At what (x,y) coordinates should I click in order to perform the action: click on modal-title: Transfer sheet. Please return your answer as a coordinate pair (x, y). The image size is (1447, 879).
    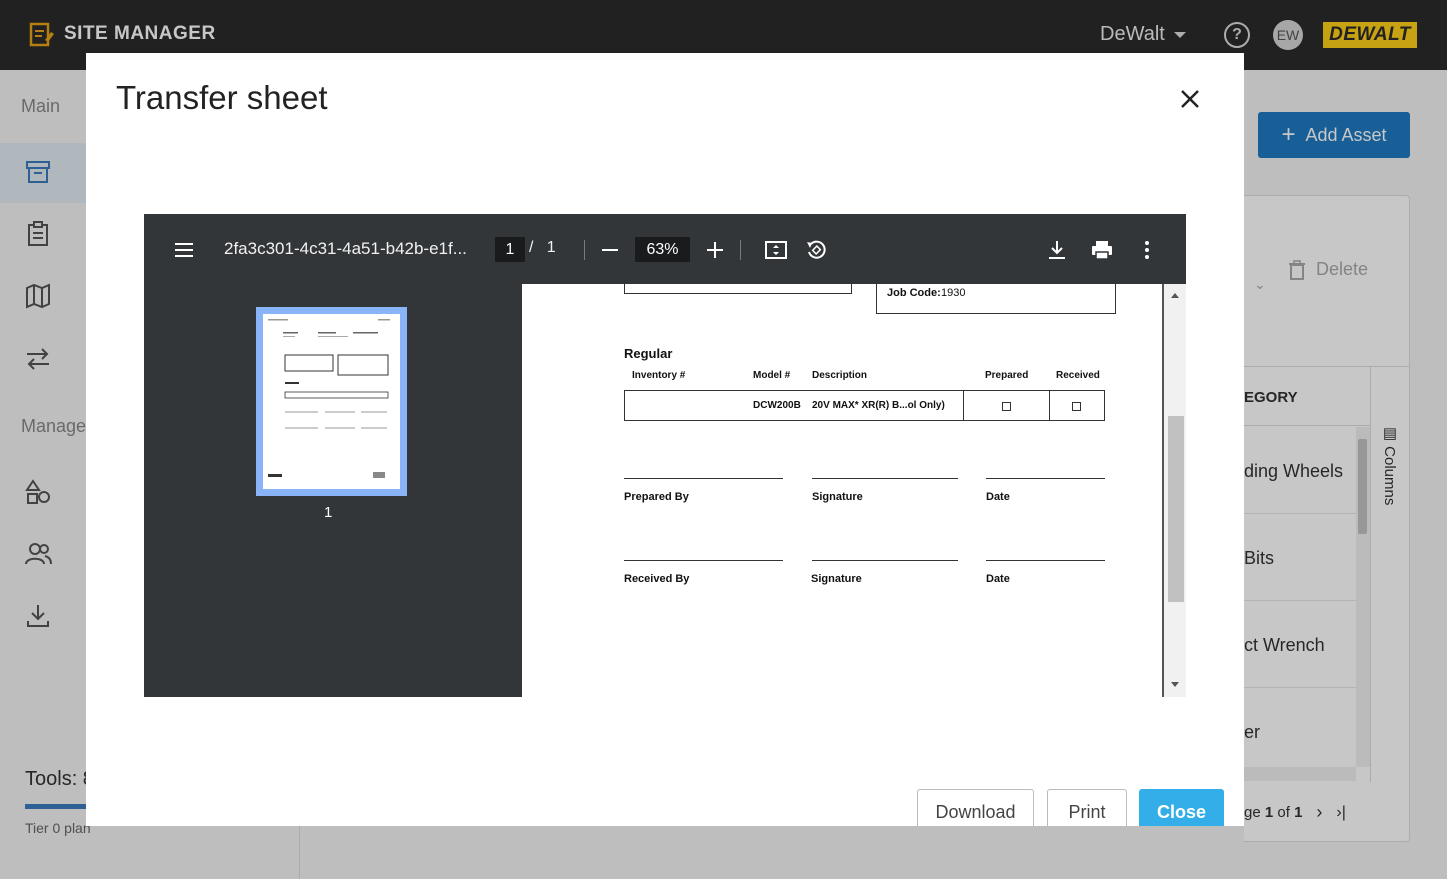
    Looking at the image, I should click on (222, 97).